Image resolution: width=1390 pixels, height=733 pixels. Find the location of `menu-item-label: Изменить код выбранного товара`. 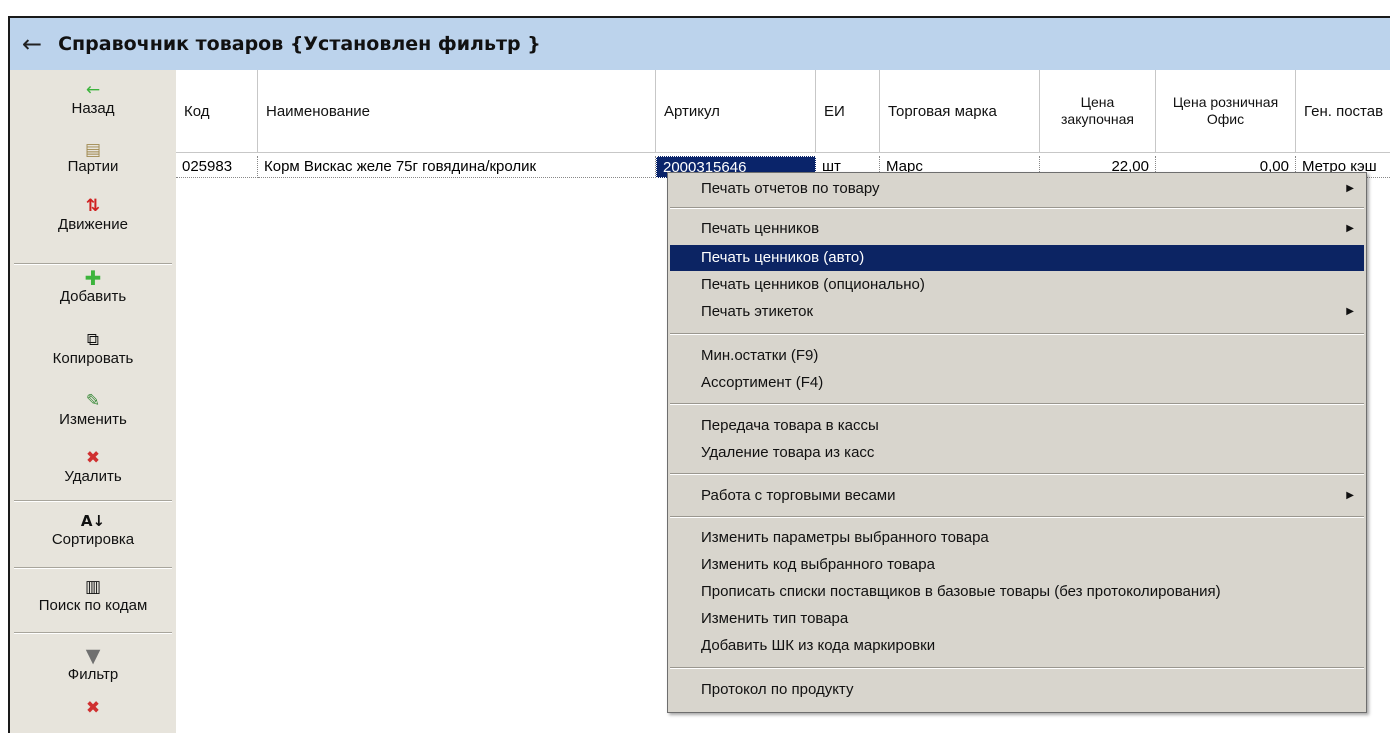

menu-item-label: Изменить код выбранного товара is located at coordinates (818, 564).